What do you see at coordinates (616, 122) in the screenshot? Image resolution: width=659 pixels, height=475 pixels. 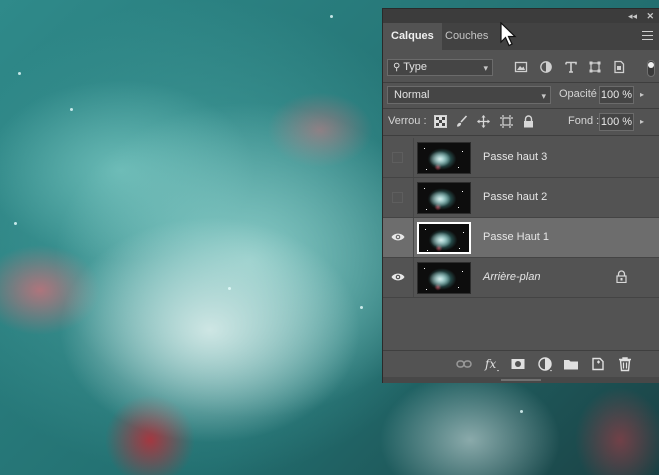 I see `fill-input: 100 %` at bounding box center [616, 122].